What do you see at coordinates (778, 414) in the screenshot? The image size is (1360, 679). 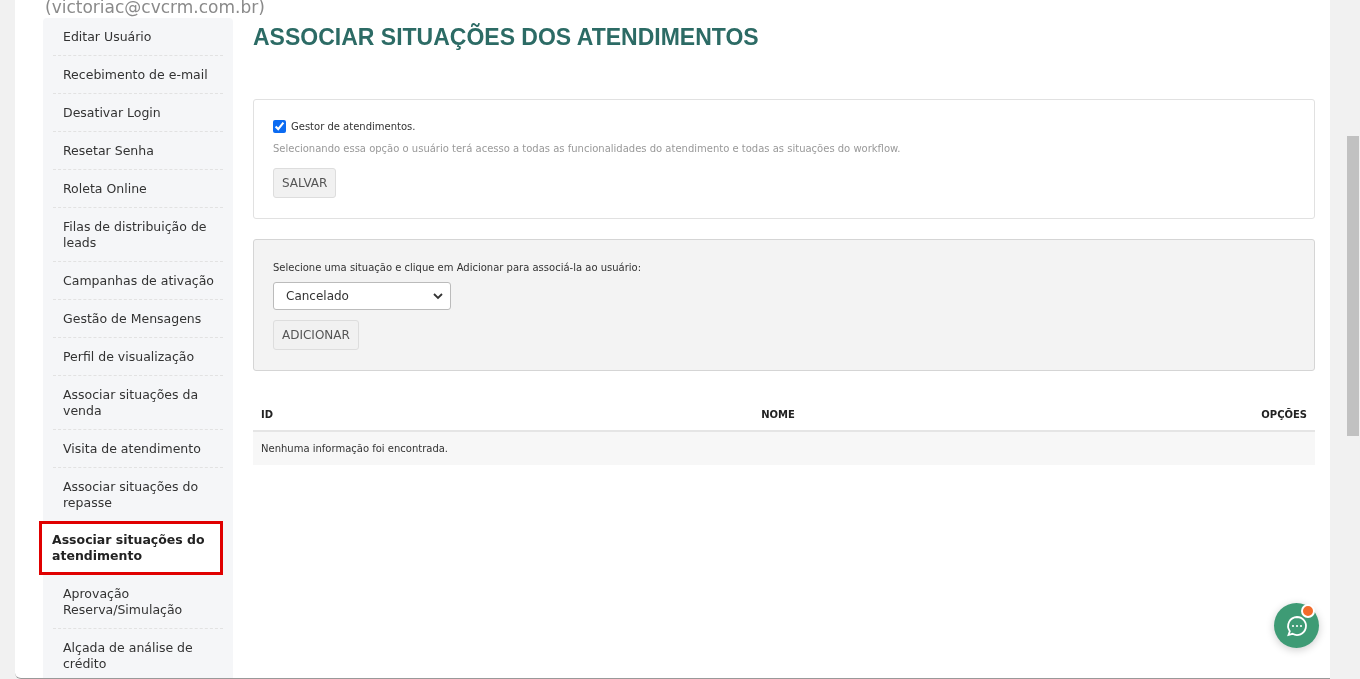 I see `column-header: NOME` at bounding box center [778, 414].